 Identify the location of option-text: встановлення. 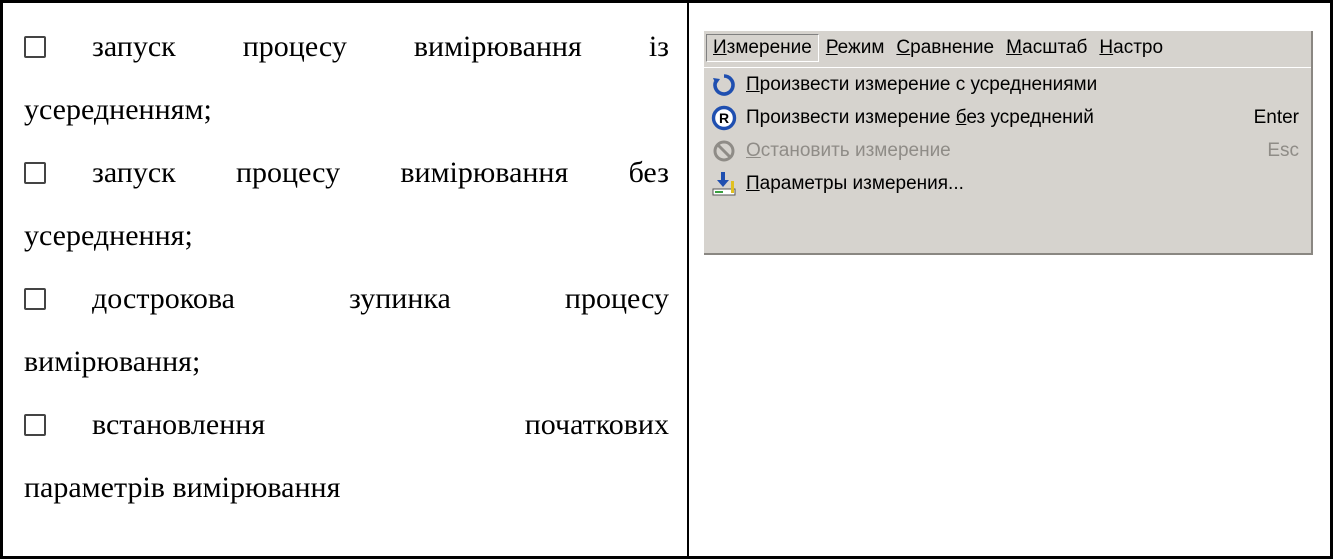
(179, 424).